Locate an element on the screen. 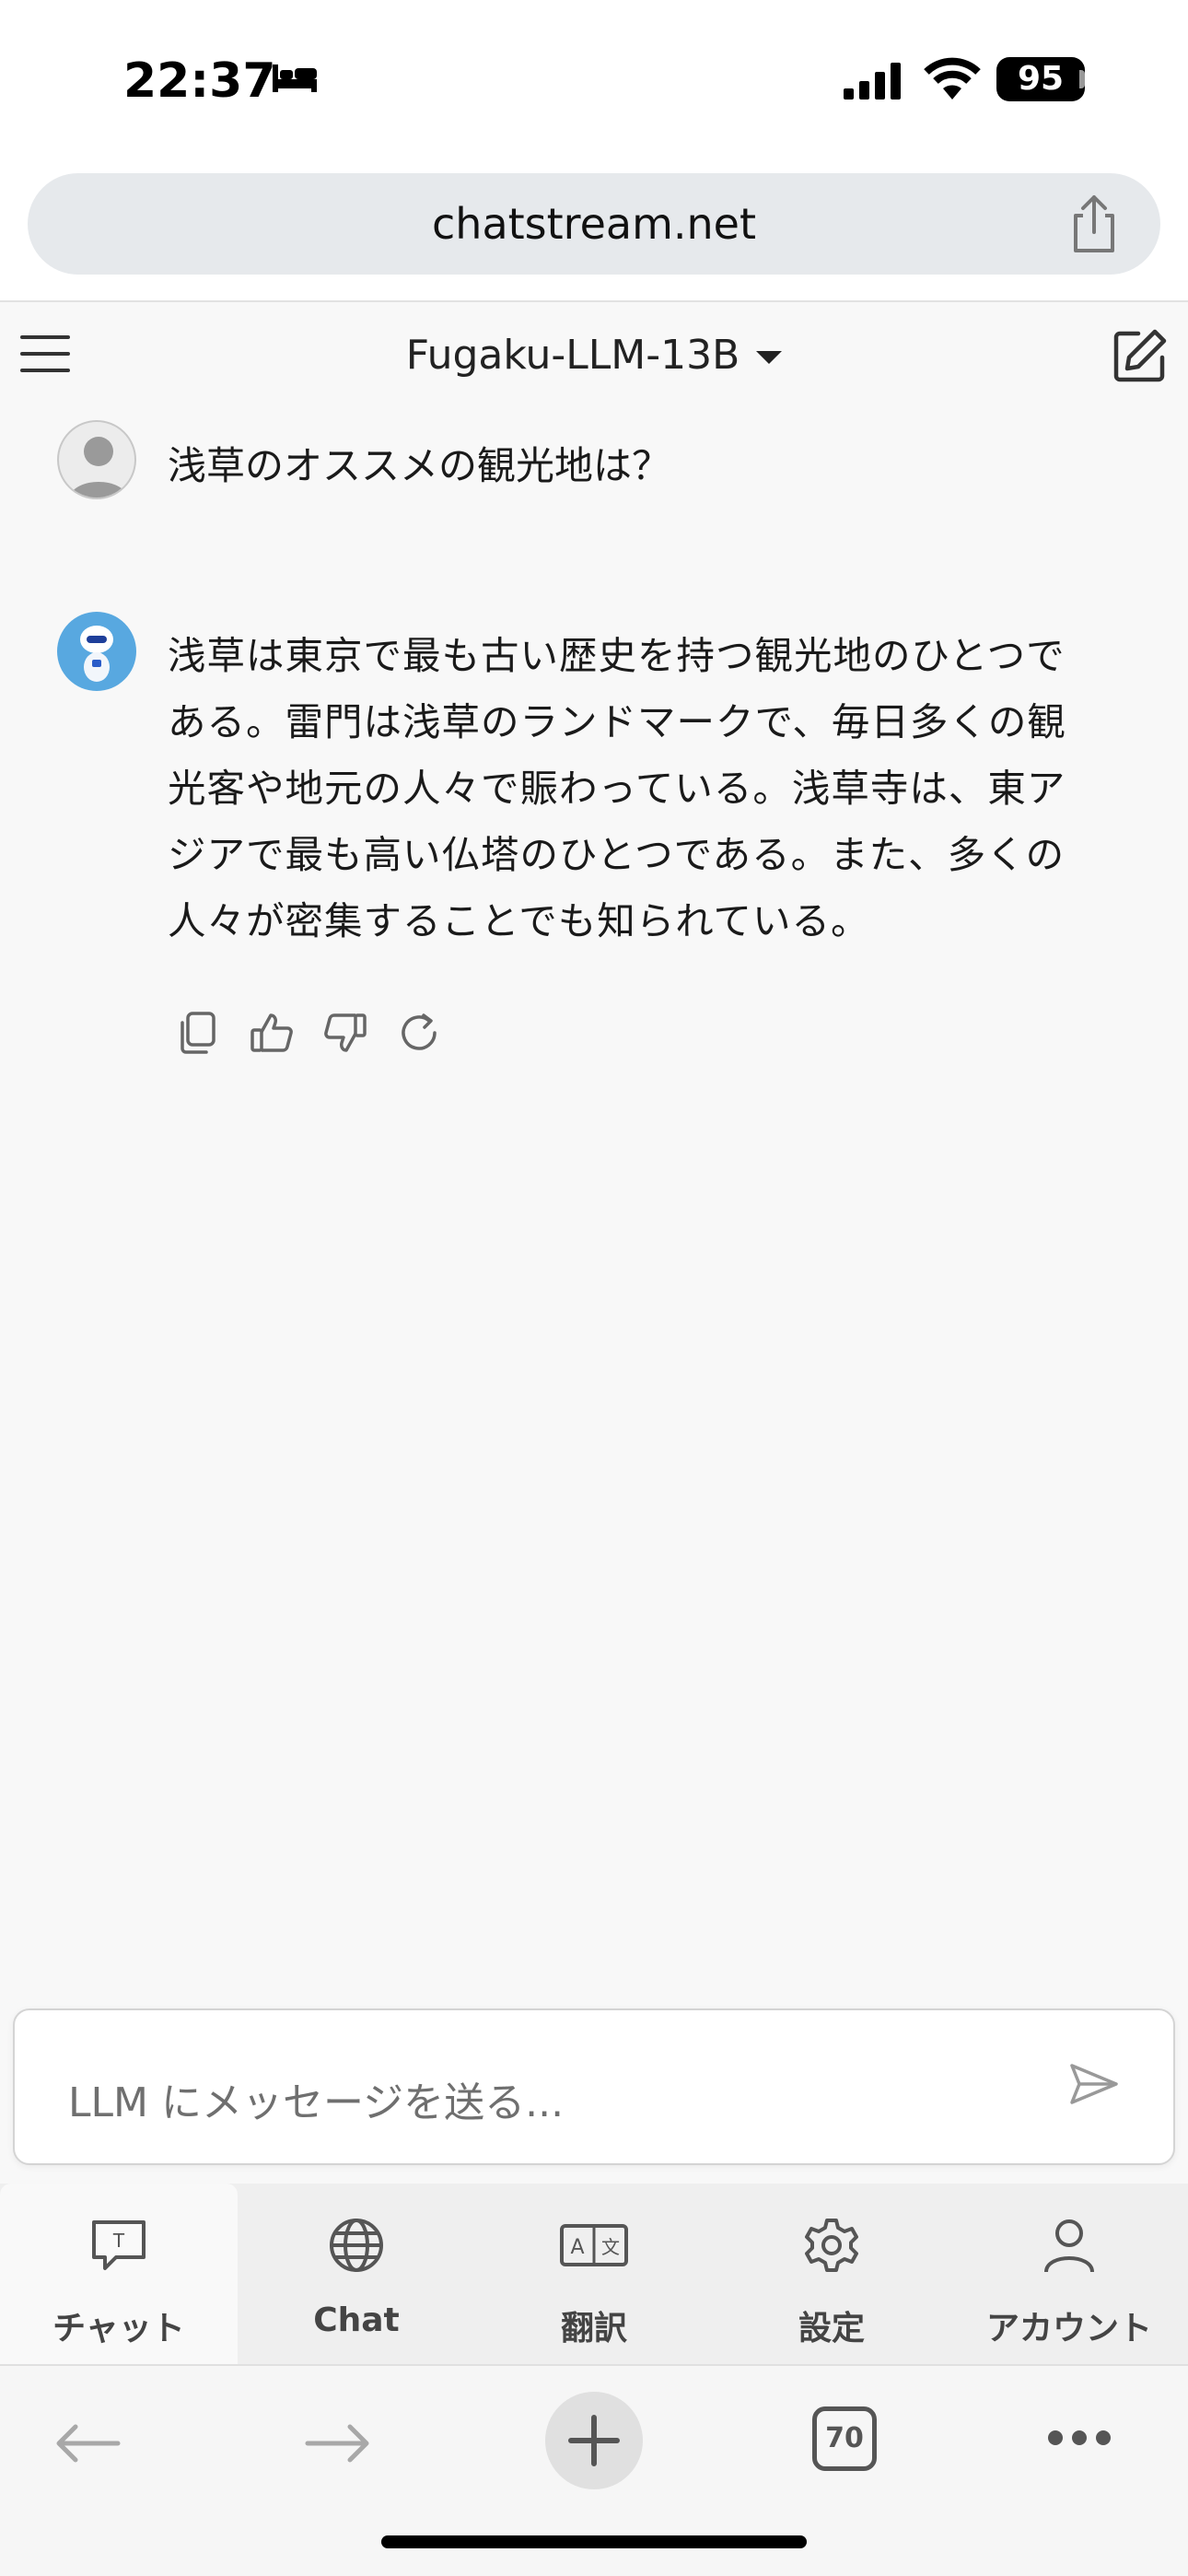 This screenshot has width=1188, height=2576. tab-label: Chat is located at coordinates (356, 2320).